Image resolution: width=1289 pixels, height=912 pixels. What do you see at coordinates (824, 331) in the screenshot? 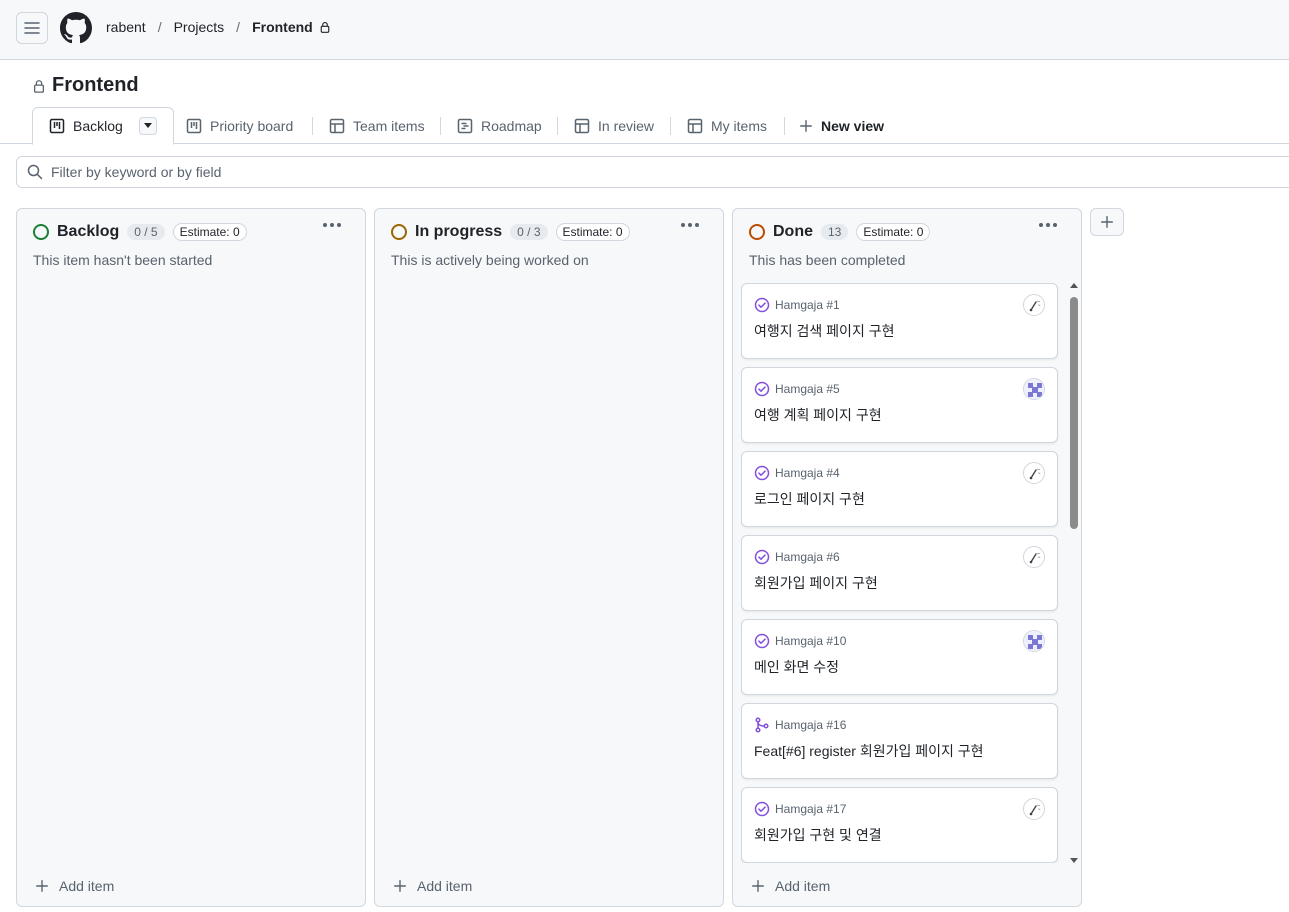
I see `card-title: 여행지 검색 페이지 구현` at bounding box center [824, 331].